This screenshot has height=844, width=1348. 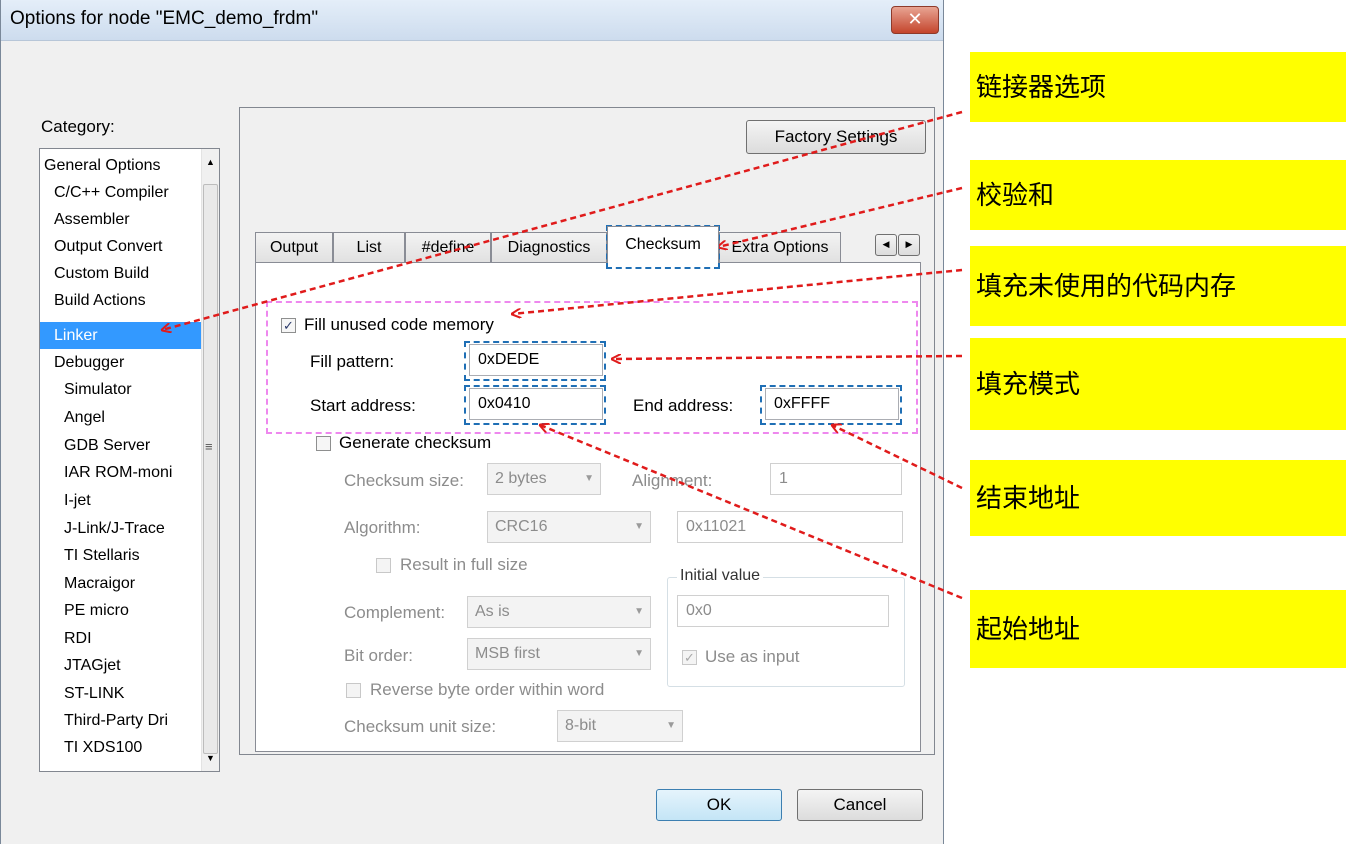 What do you see at coordinates (787, 357) in the screenshot?
I see `arrow-fill-pattern` at bounding box center [787, 357].